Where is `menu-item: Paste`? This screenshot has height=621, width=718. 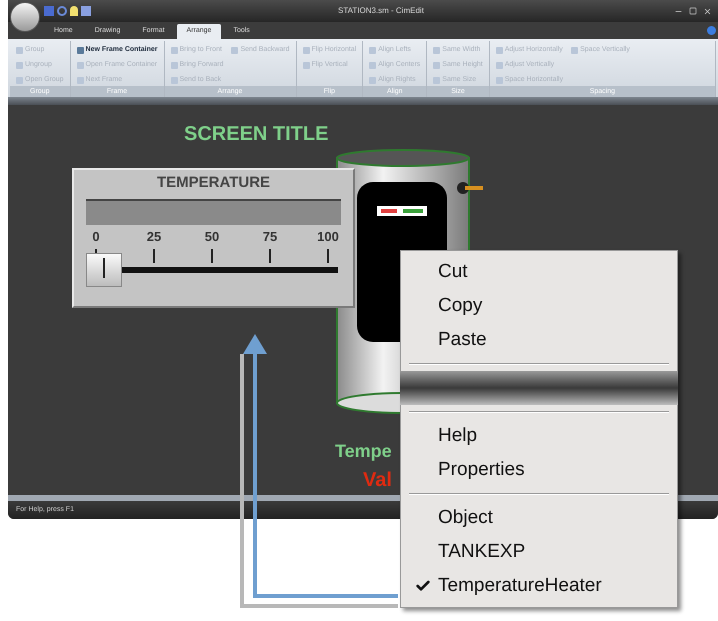
menu-item: Paste is located at coordinates (539, 340).